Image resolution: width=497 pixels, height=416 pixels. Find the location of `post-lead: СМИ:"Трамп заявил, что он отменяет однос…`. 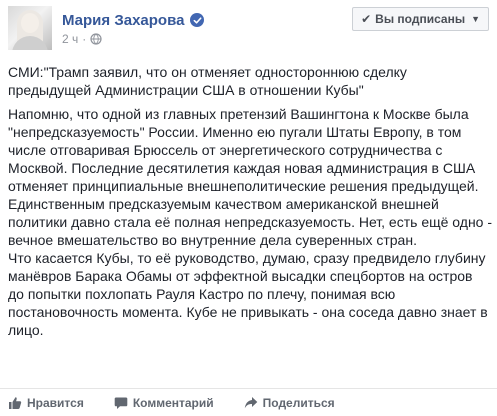

post-lead: СМИ:"Трамп заявил, что он отменяет однос… is located at coordinates (207, 81).